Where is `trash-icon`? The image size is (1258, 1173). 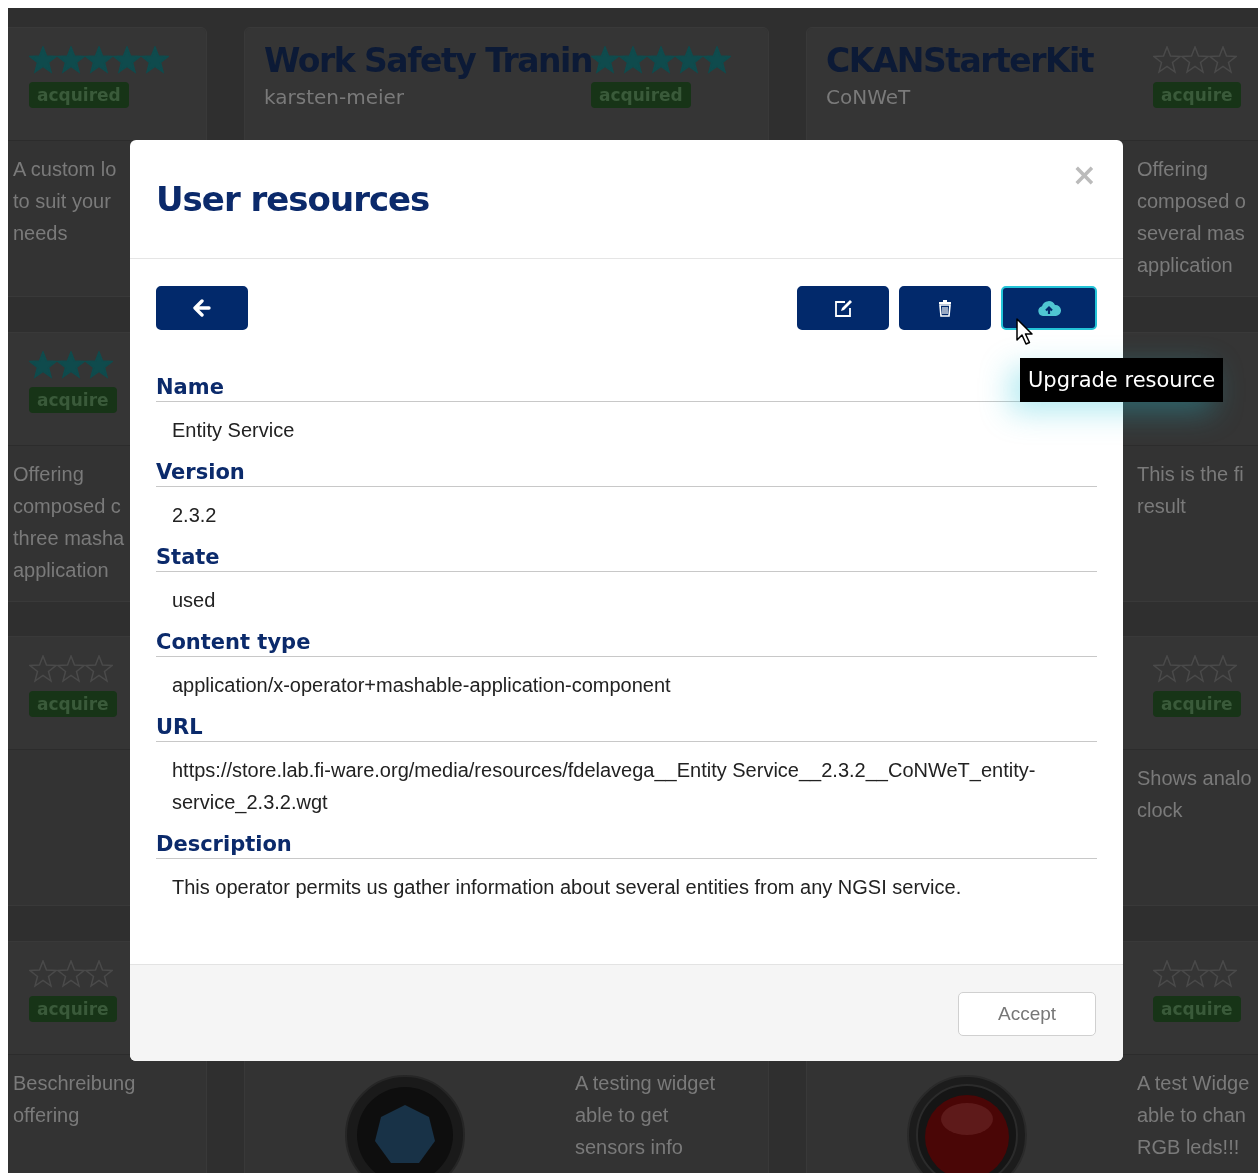
trash-icon is located at coordinates (945, 308).